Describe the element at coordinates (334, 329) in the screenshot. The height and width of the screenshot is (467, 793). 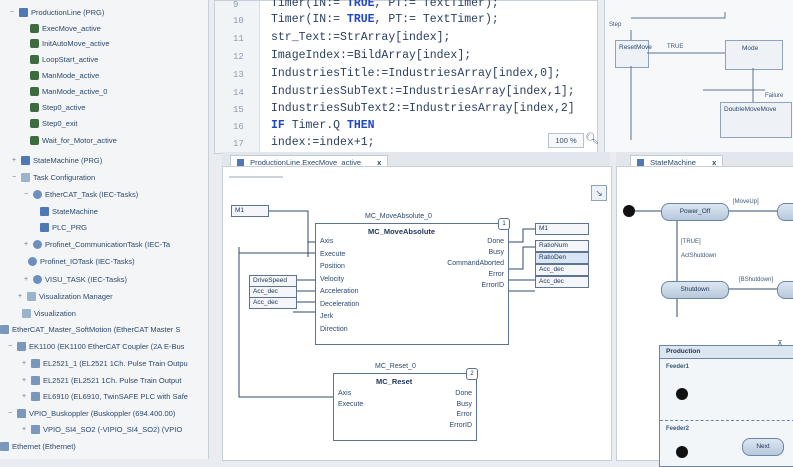
I see `fb-input-pin: Direction` at that location.